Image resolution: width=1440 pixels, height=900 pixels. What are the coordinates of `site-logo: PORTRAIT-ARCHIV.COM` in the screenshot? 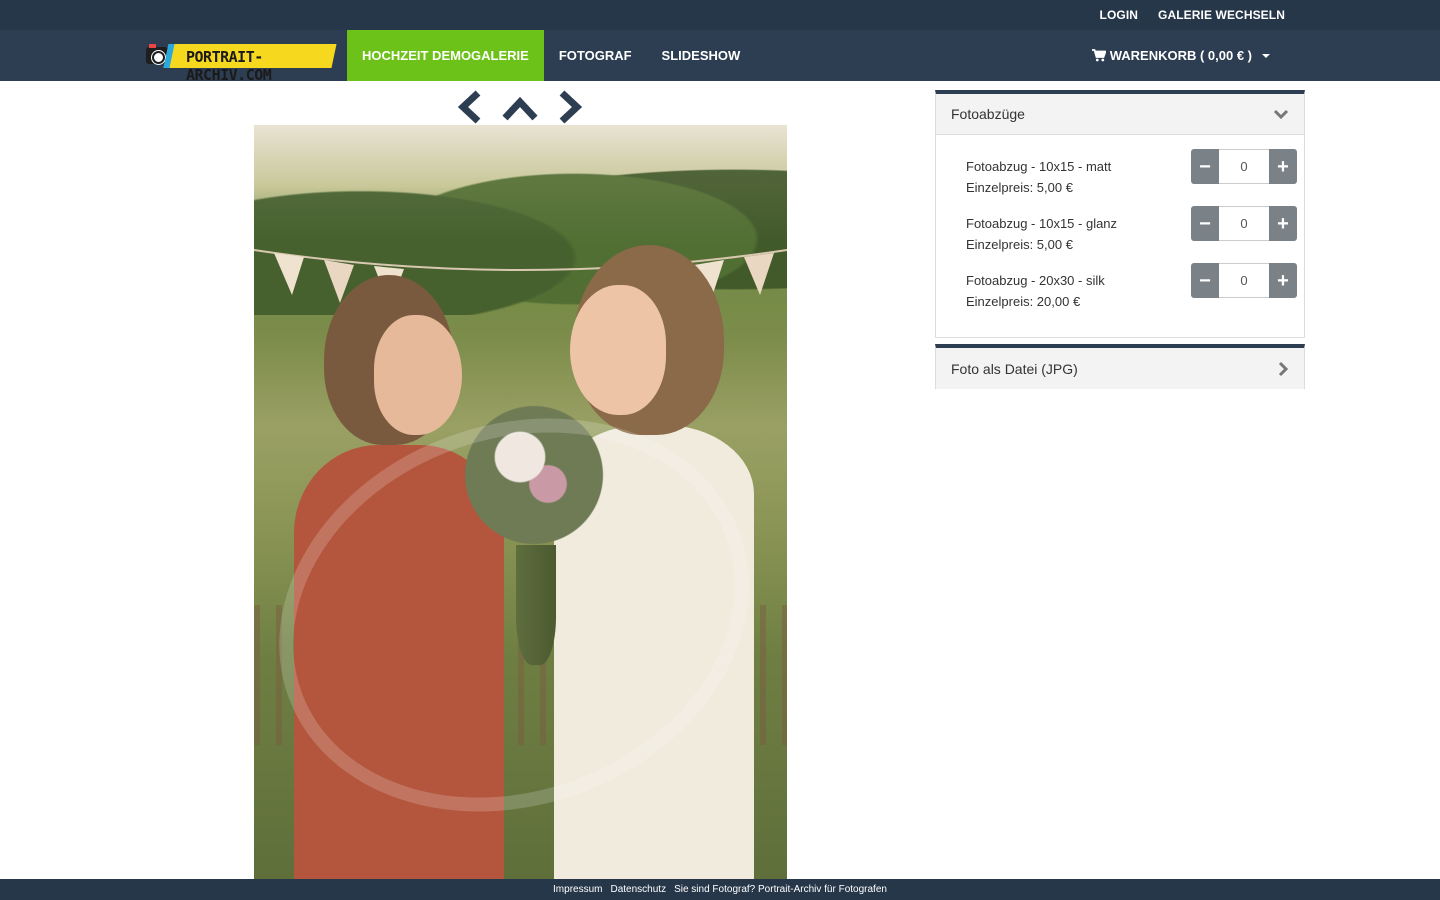 It's located at (241, 62).